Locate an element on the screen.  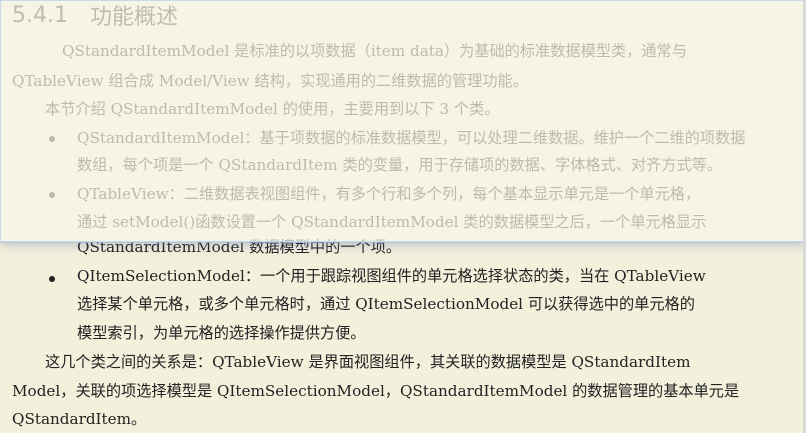
bullet-3-line-3: 模型索引，为单元格的选择操作提供方便。 is located at coordinates (221, 333).